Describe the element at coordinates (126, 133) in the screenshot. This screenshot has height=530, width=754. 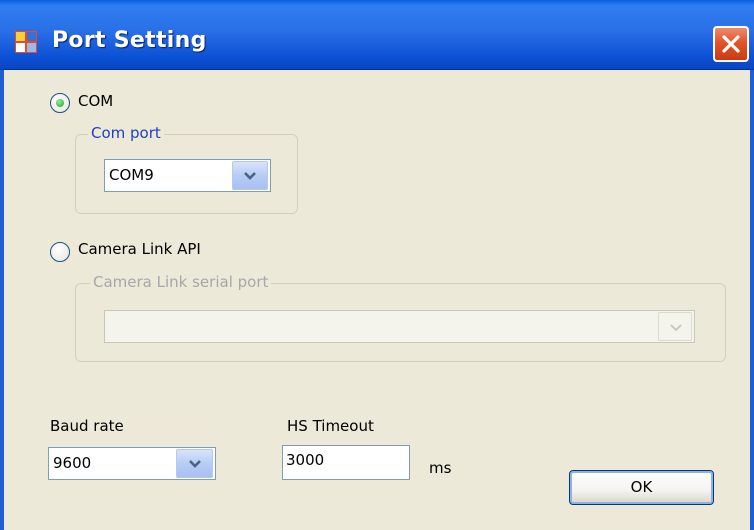
I see `com-port-group-label: Com port` at that location.